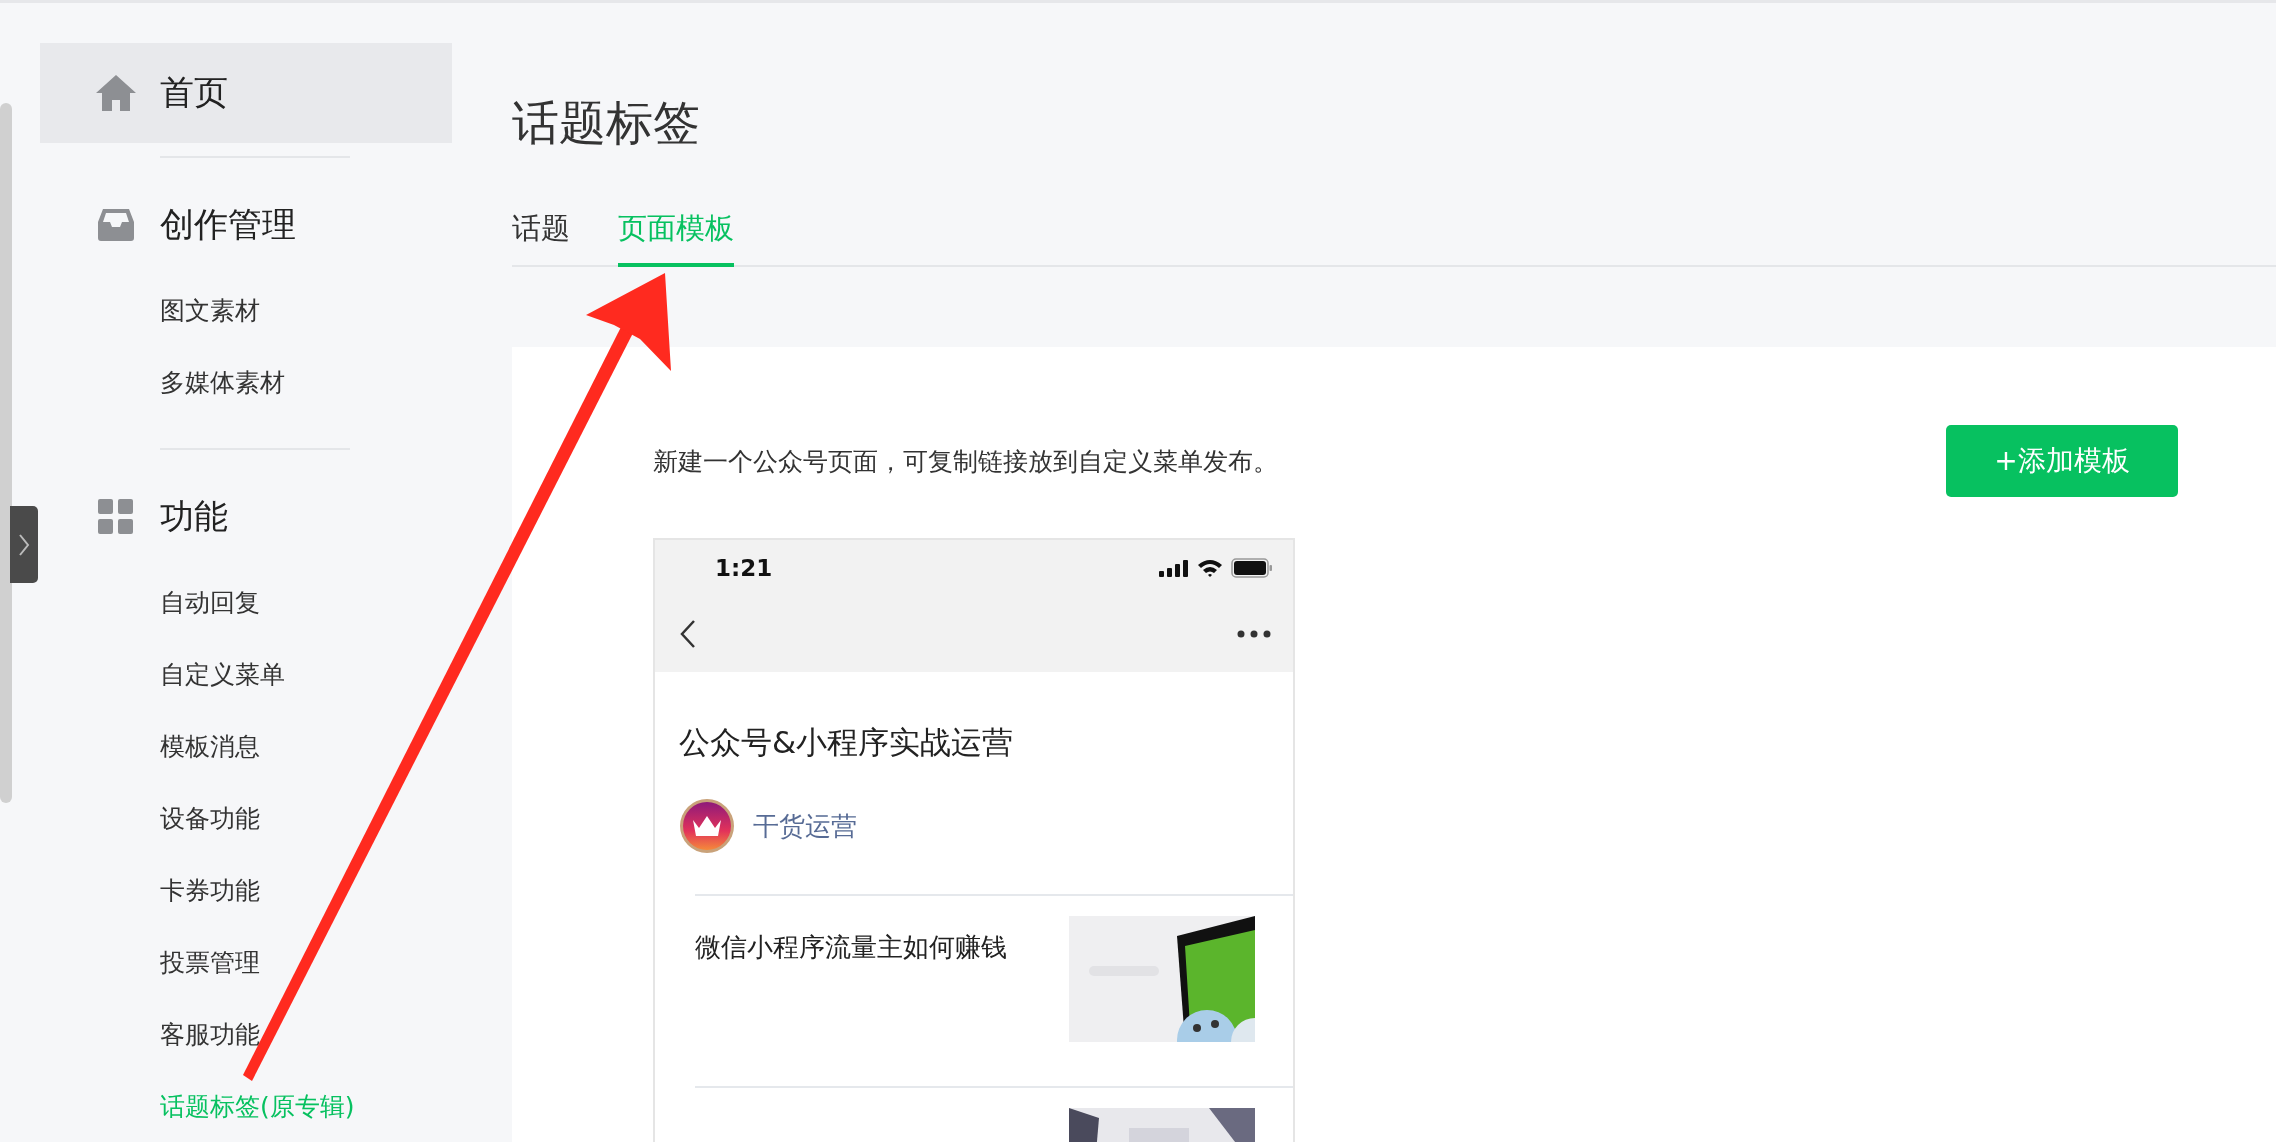 The image size is (2276, 1142). Describe the element at coordinates (966, 461) in the screenshot. I see `description-text: 新建一个公众号页面，可复制链接放到自定义菜单发布。` at that location.